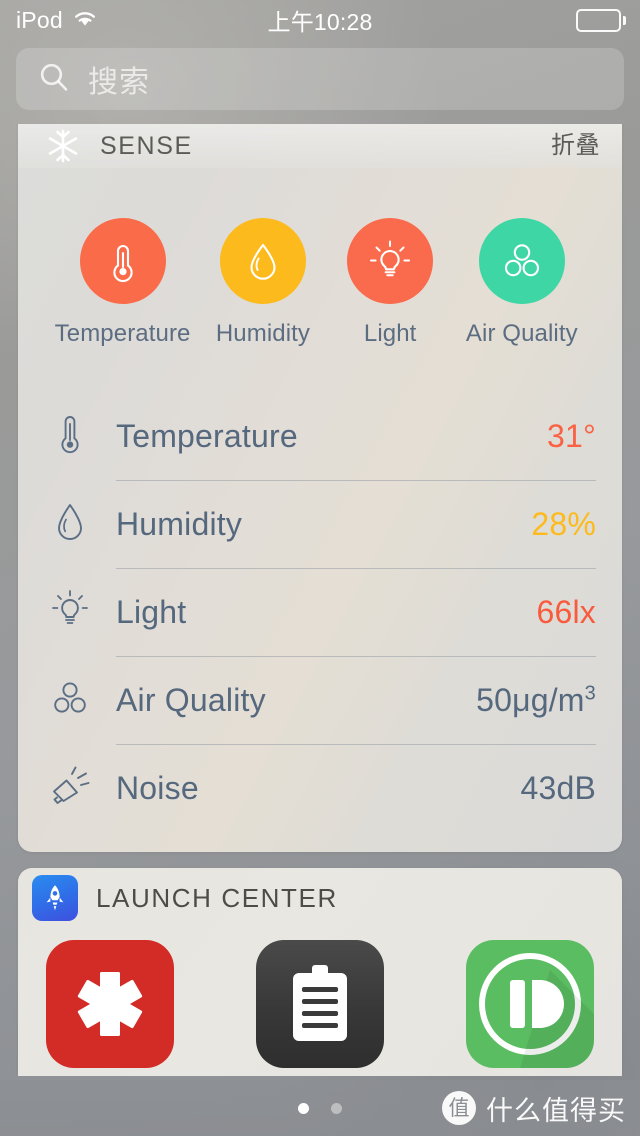 Image resolution: width=640 pixels, height=1136 pixels. Describe the element at coordinates (320, 842) in the screenshot. I see `card-bottom-padding` at that location.